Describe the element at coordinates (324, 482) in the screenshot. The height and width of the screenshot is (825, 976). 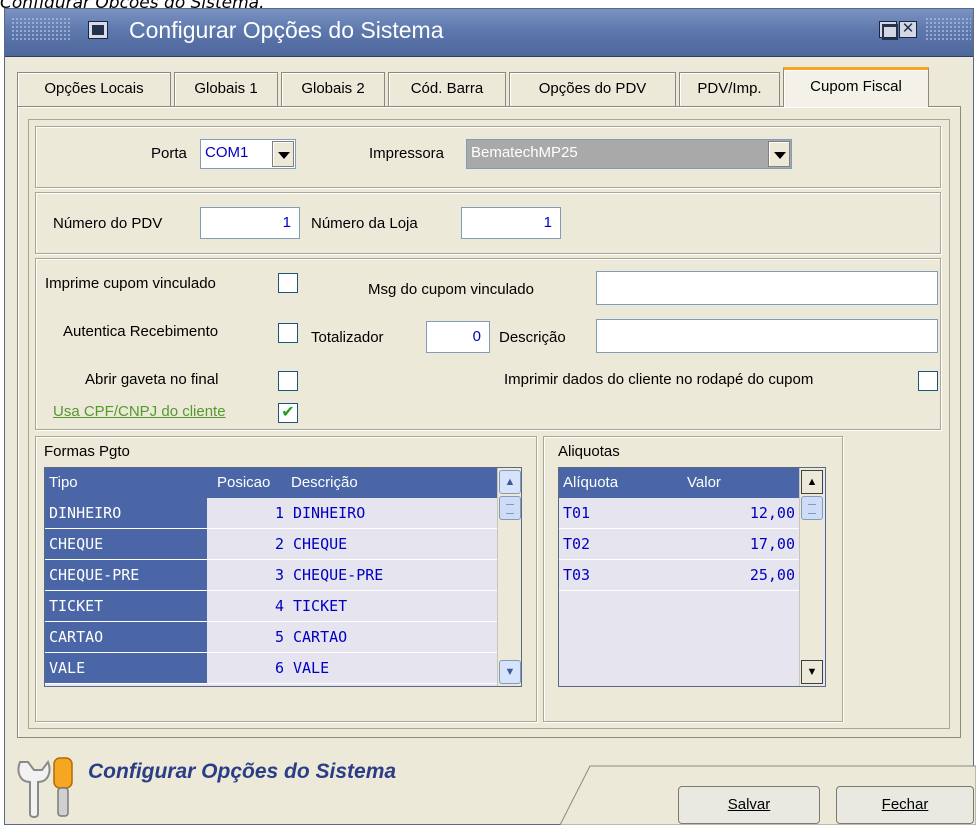
I see `column-header-descricao: Descrição` at that location.